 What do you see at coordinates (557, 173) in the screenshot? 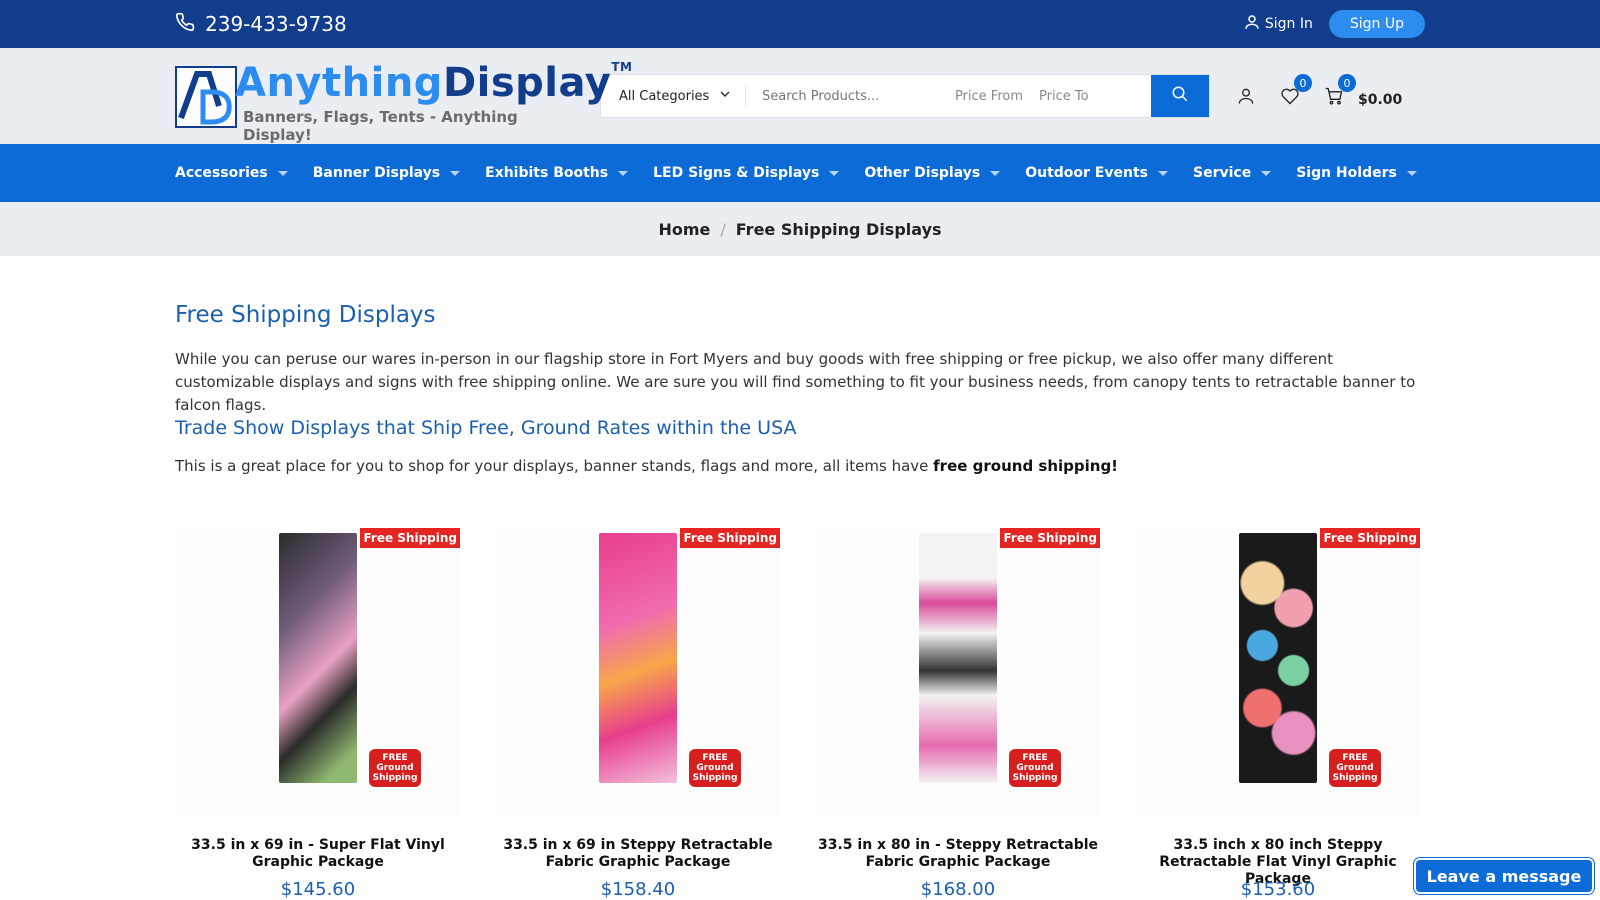
I see `nav-item-exhibits-booths: Exhibits Booths` at bounding box center [557, 173].